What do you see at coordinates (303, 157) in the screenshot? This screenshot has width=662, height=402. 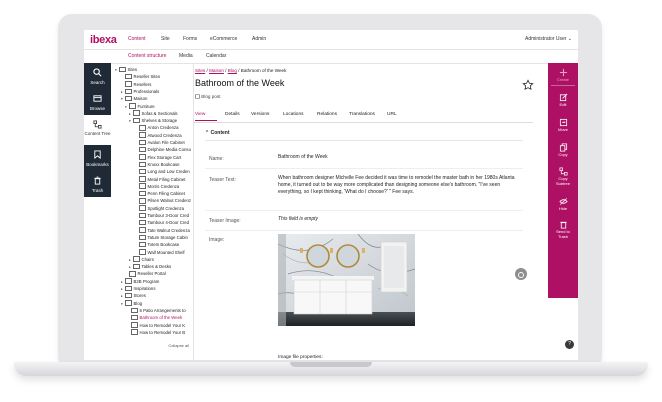 I see `field-value-name: Bathroom of the Week` at bounding box center [303, 157].